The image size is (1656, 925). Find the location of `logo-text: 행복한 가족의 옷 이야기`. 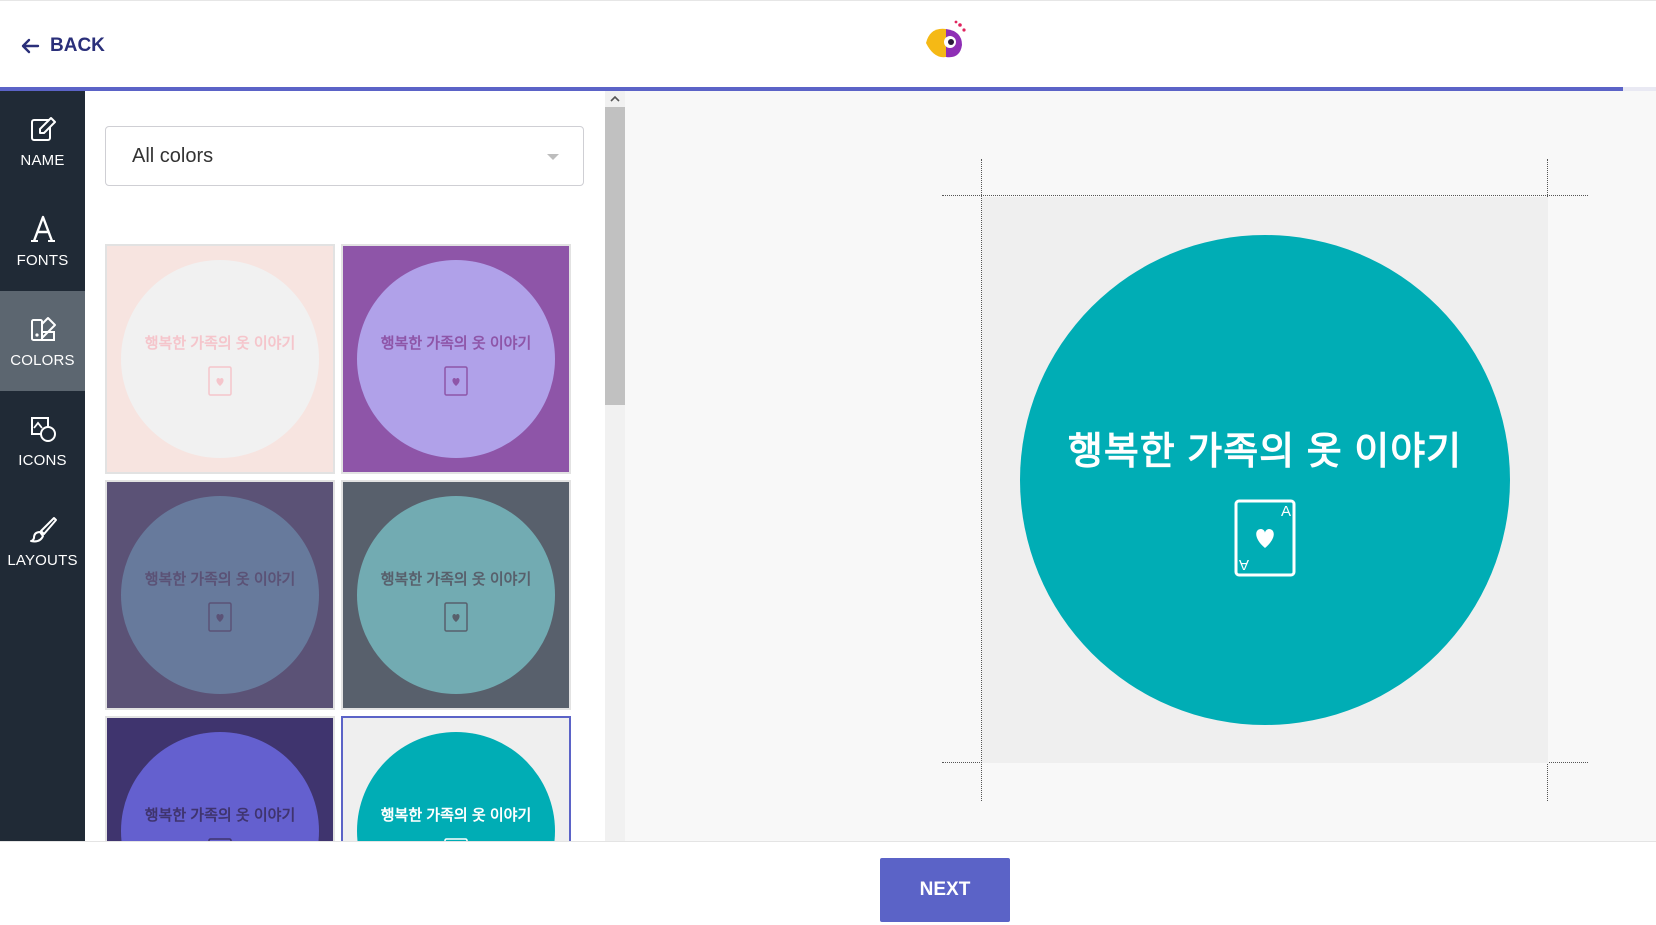

logo-text: 행복한 가족의 옷 이야기 is located at coordinates (1265, 452).